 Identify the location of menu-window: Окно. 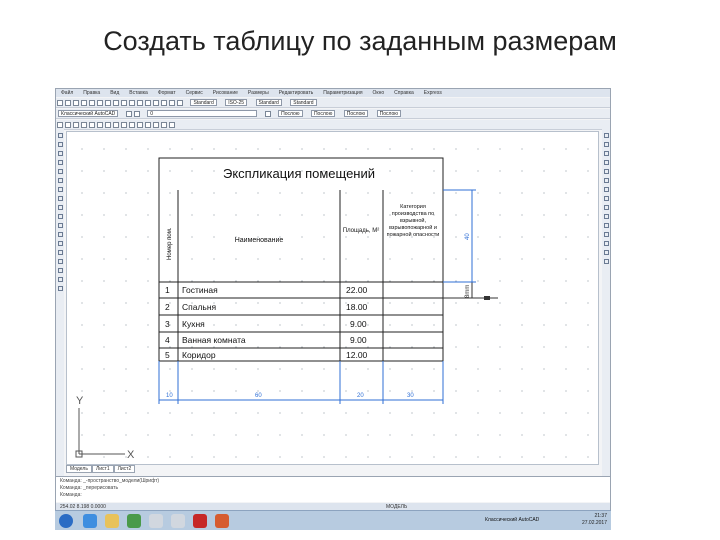
(379, 93).